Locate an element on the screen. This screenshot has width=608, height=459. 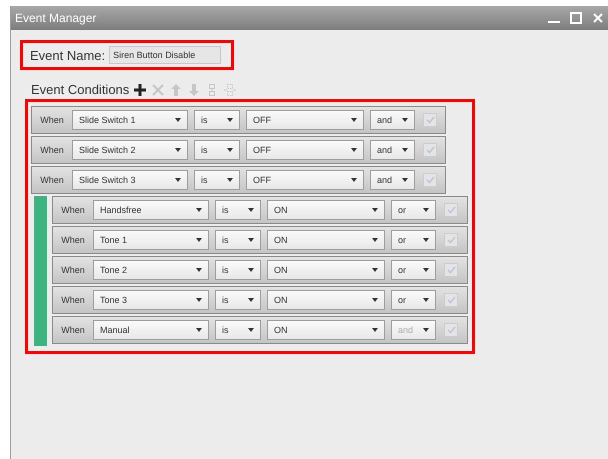
subject-dropdown: Slide Switch 1 is located at coordinates (130, 120).